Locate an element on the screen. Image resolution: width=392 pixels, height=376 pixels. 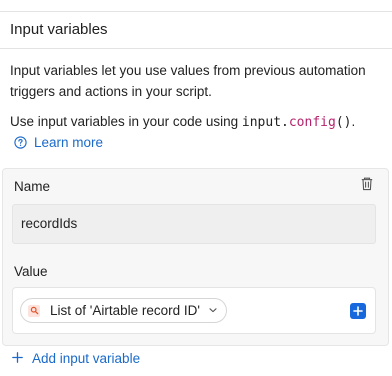
variable-value-field: List of 'Airtable record ID' is located at coordinates (194, 310).